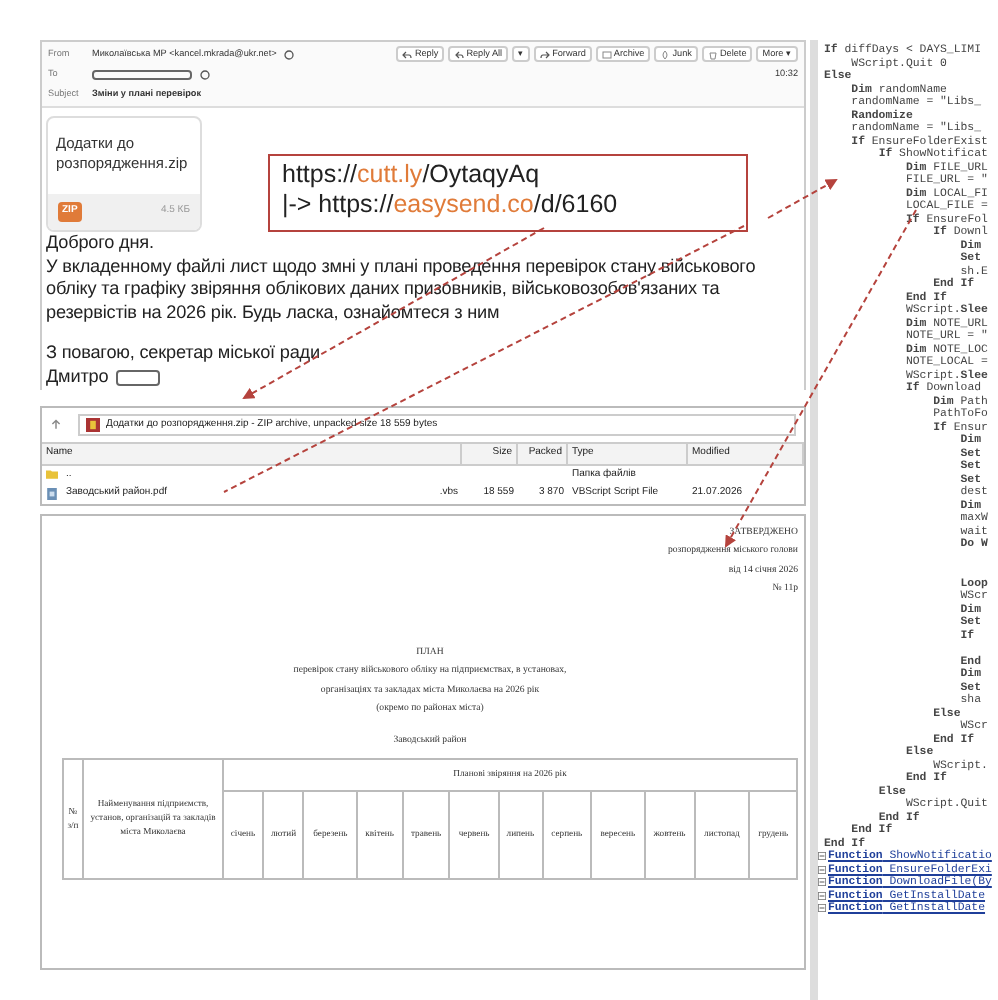 This screenshot has height=1000, width=998. Describe the element at coordinates (451, 205) in the screenshot. I see `url-text: |-> https://easysend.co/d/6160` at that location.